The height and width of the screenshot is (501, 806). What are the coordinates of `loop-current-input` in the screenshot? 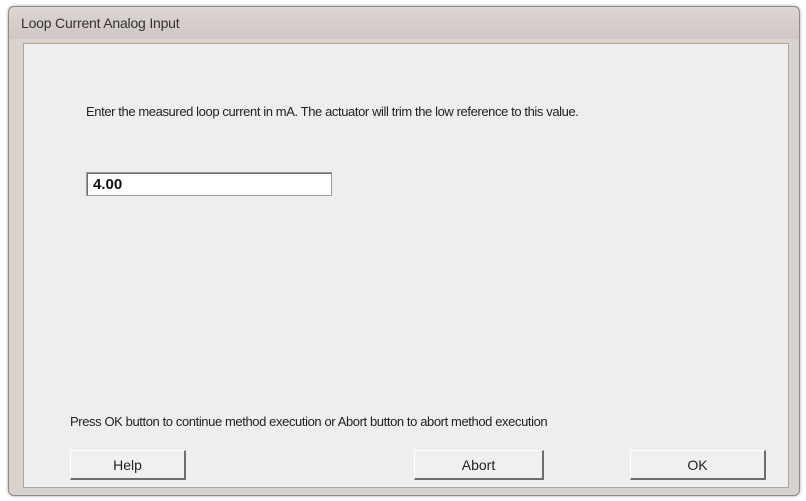 It's located at (209, 184).